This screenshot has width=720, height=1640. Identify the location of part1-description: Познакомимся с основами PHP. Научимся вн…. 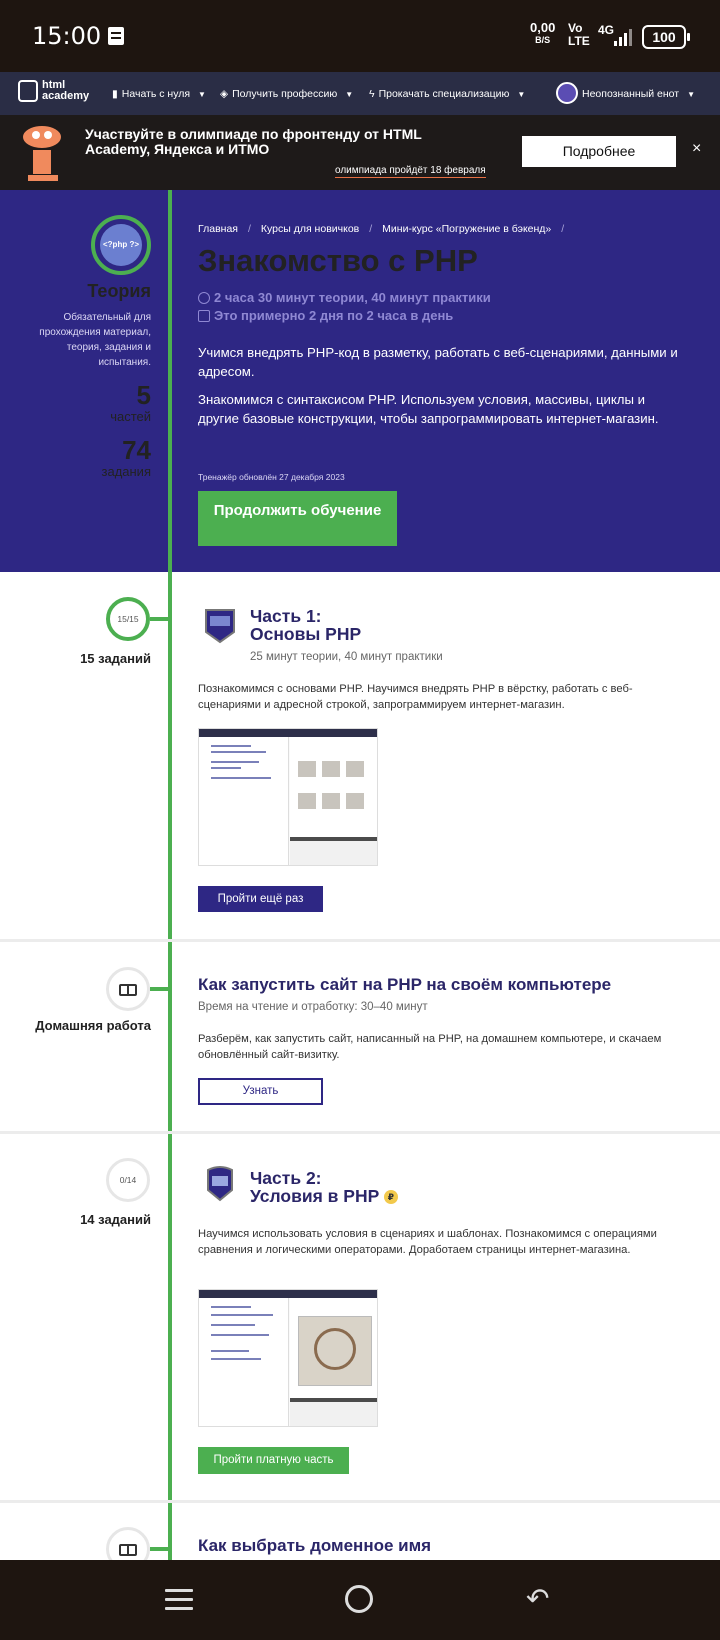
(415, 697).